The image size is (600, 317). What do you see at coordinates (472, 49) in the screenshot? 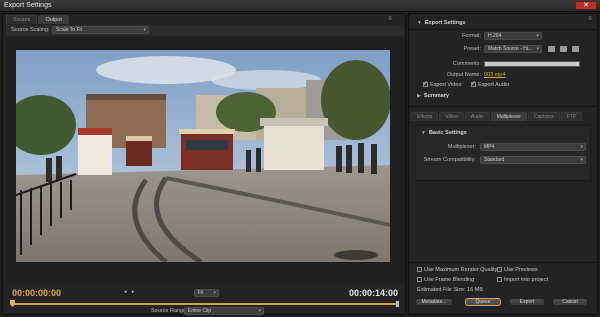
I see `preset-label: Preset:` at bounding box center [472, 49].